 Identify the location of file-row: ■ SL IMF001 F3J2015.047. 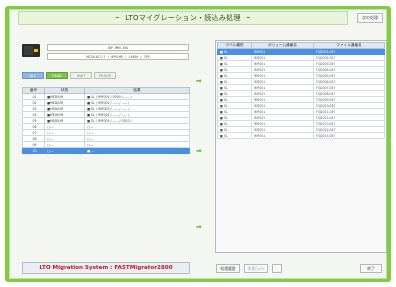
(301, 135).